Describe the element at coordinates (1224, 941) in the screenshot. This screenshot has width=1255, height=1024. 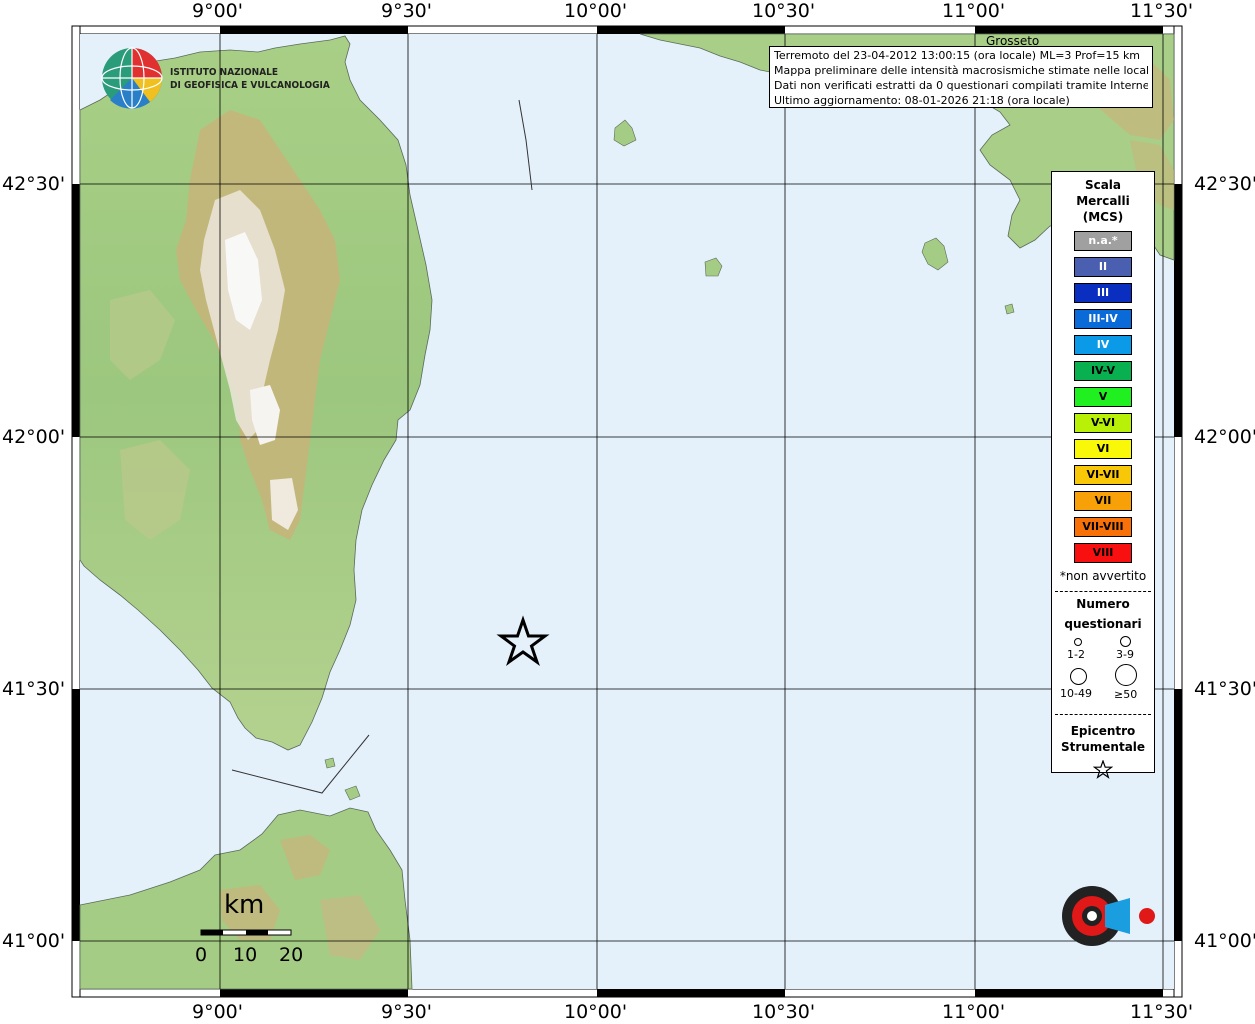
I see `lat-tick-right: 41°00'` at that location.